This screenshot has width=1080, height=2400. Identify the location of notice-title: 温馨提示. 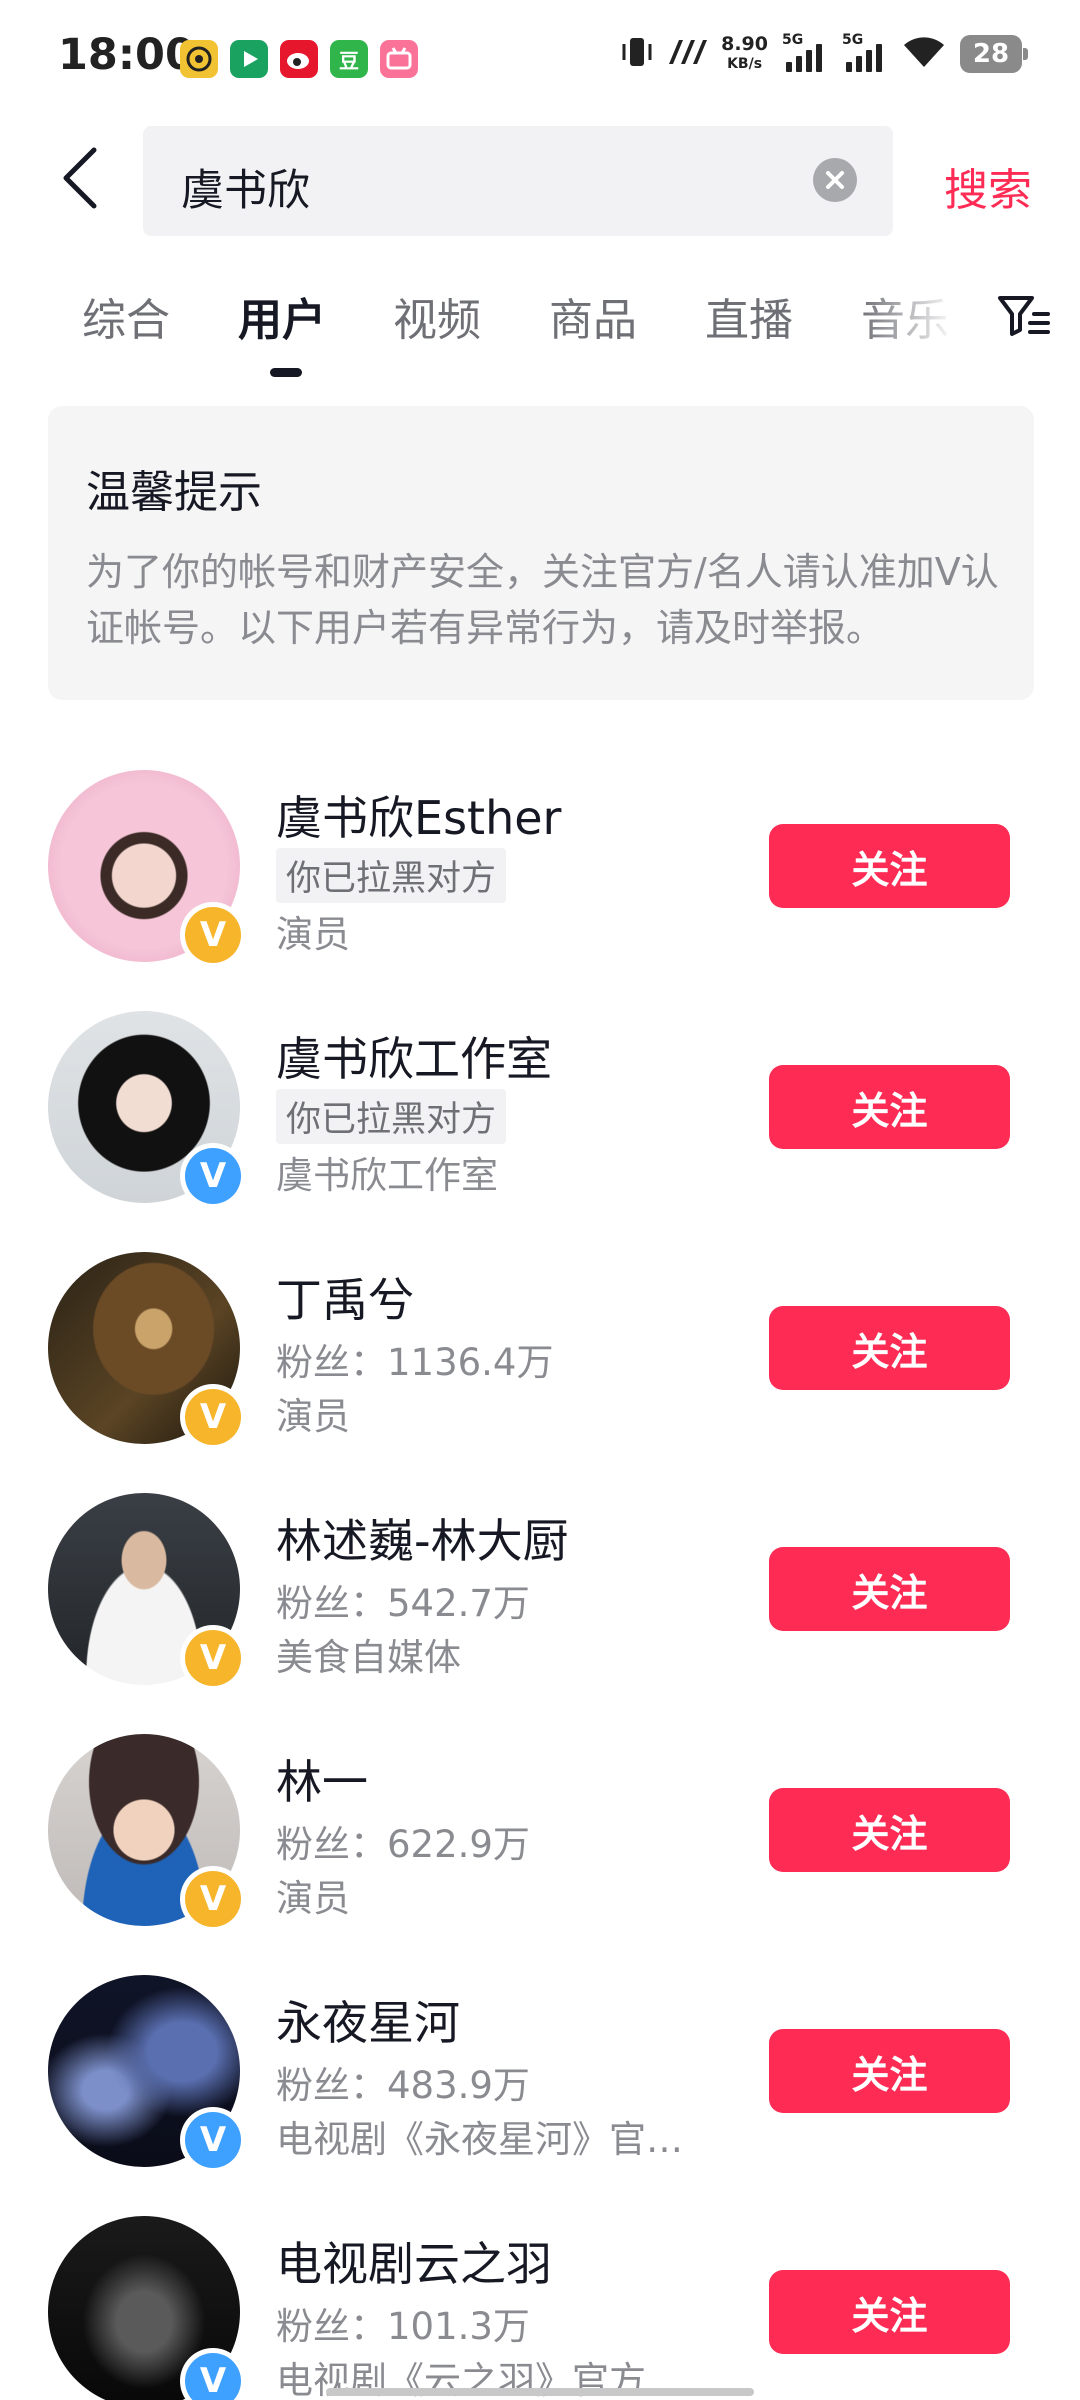
(174, 492).